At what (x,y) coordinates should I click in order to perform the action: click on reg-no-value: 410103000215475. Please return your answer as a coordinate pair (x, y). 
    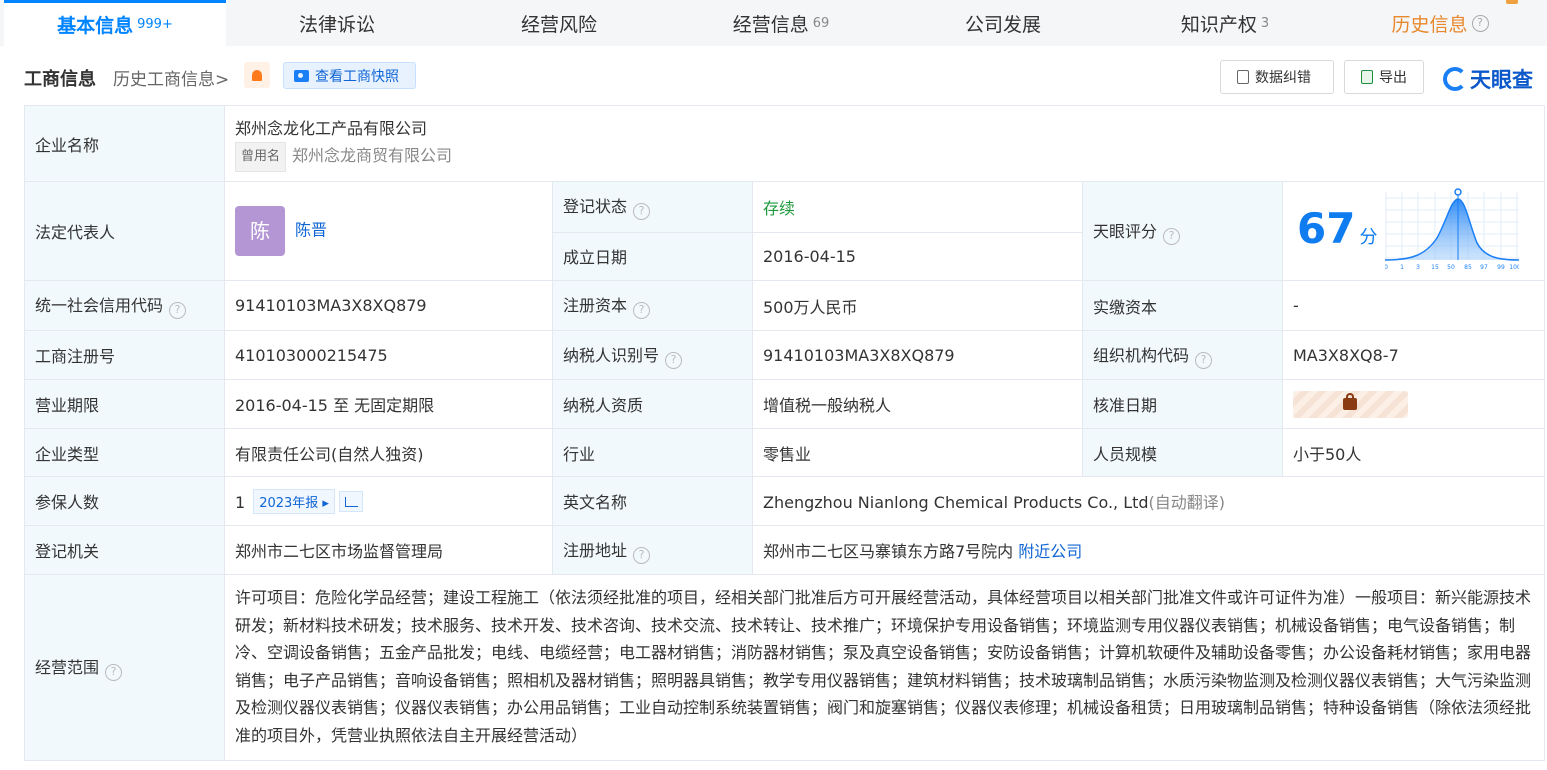
    Looking at the image, I should click on (388, 355).